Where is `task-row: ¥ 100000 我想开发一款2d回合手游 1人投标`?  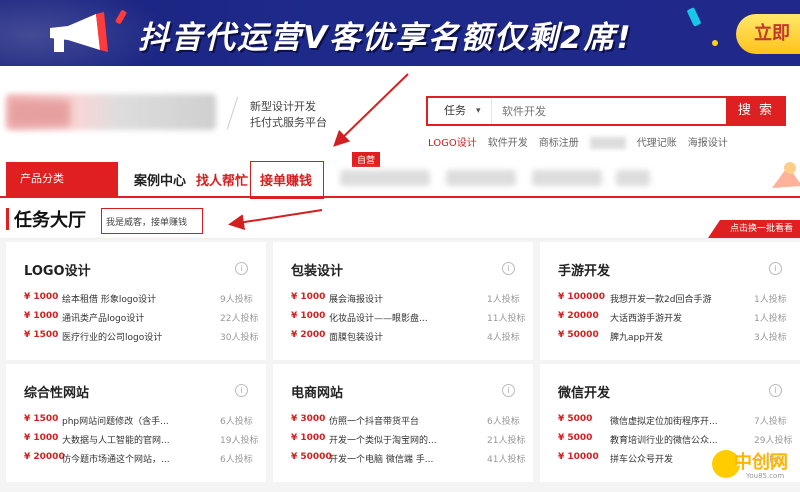
task-row: ¥ 100000 我想开发一款2d回合手游 1人投标 is located at coordinates (674, 299).